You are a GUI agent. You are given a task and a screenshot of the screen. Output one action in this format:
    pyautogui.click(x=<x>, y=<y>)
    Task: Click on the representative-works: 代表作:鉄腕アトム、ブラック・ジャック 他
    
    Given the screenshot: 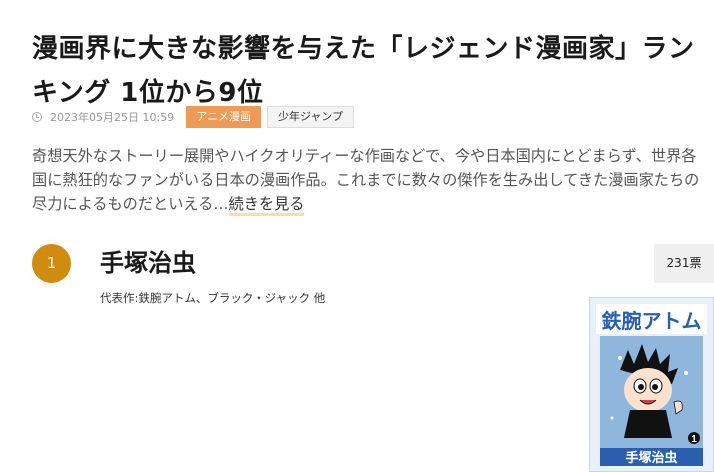 What is the action you would take?
    pyautogui.click(x=213, y=298)
    